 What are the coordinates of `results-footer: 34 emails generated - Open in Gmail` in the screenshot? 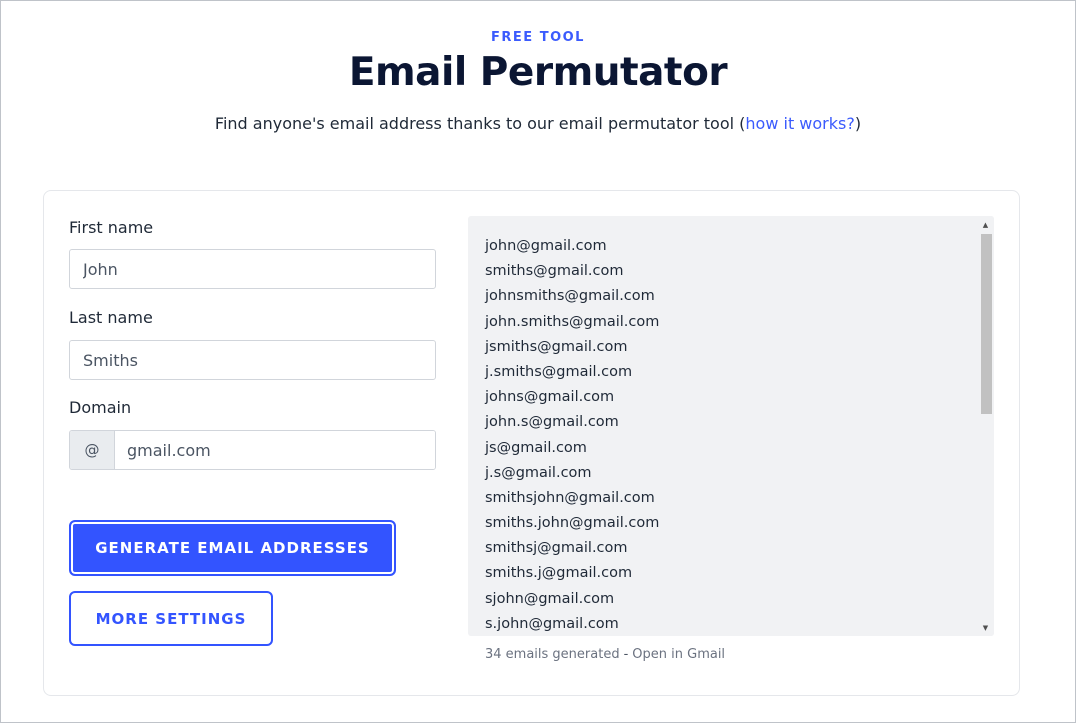 It's located at (605, 654).